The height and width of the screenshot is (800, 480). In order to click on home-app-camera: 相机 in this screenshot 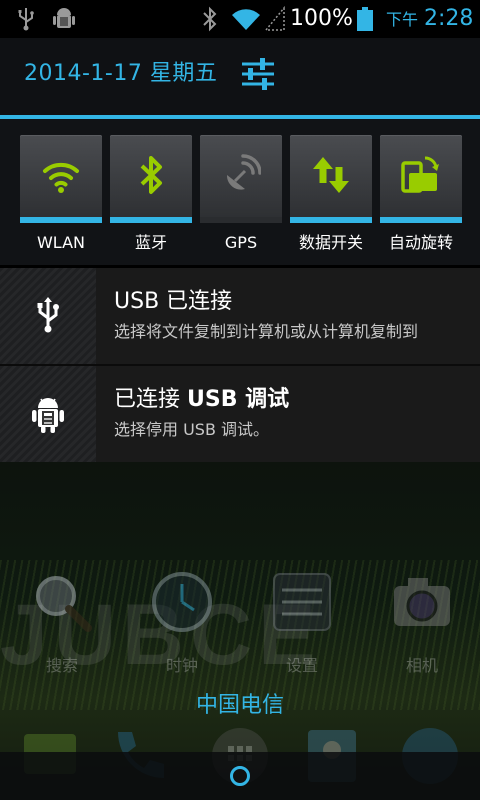, I will do `click(422, 625)`.